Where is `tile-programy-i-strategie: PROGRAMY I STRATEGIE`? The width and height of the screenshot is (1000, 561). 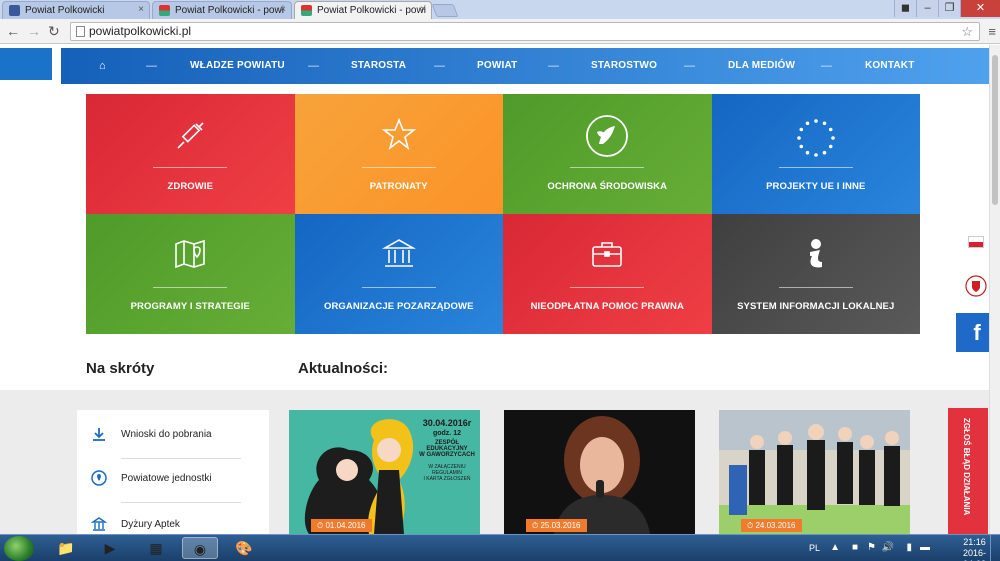 tile-programy-i-strategie: PROGRAMY I STRATEGIE is located at coordinates (190, 274).